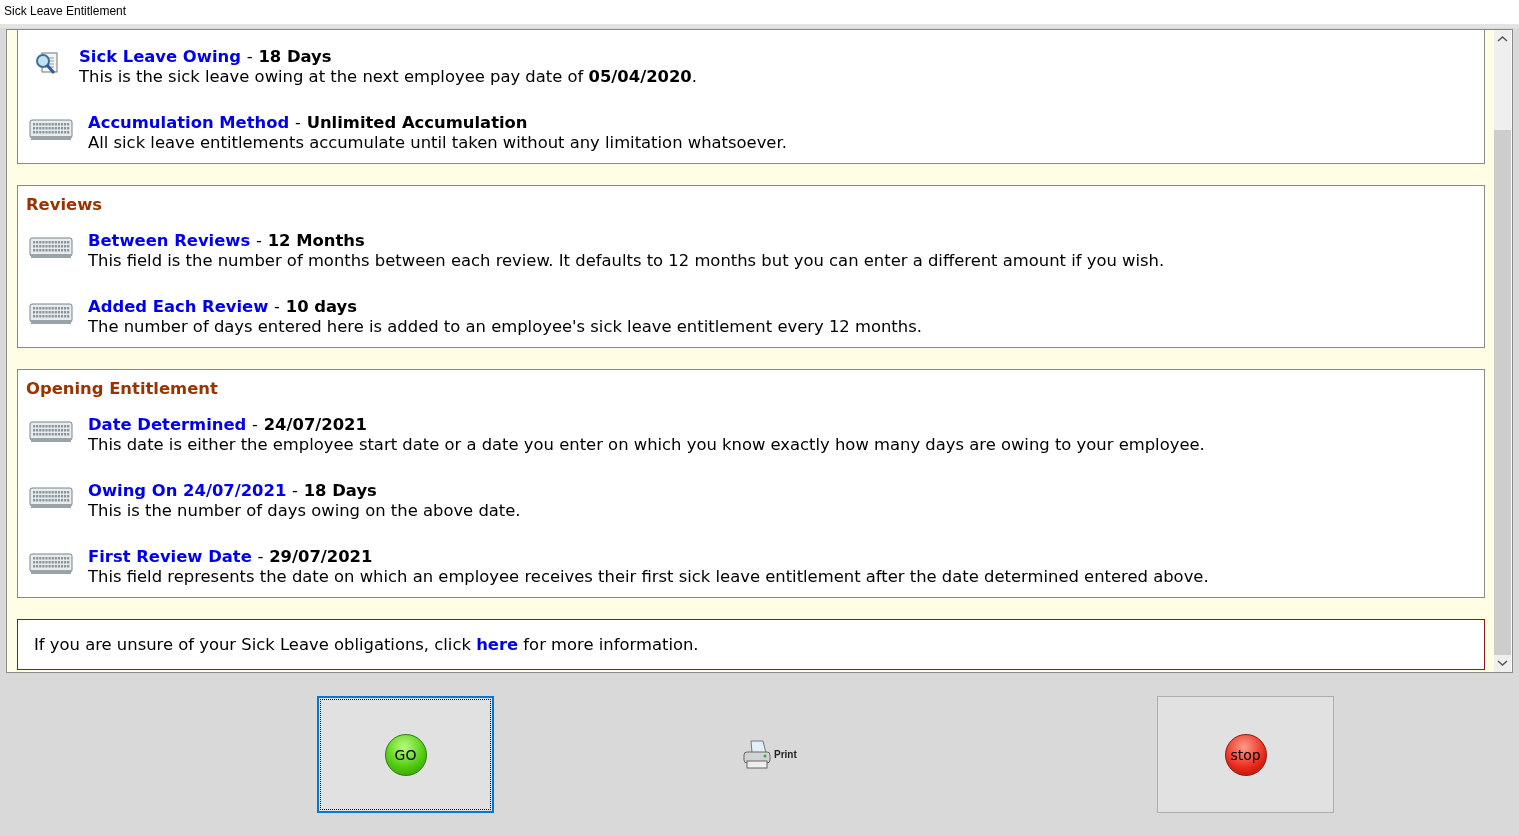 Image resolution: width=1519 pixels, height=836 pixels. What do you see at coordinates (189, 123) in the screenshot?
I see `field-link: Accumulation Method` at bounding box center [189, 123].